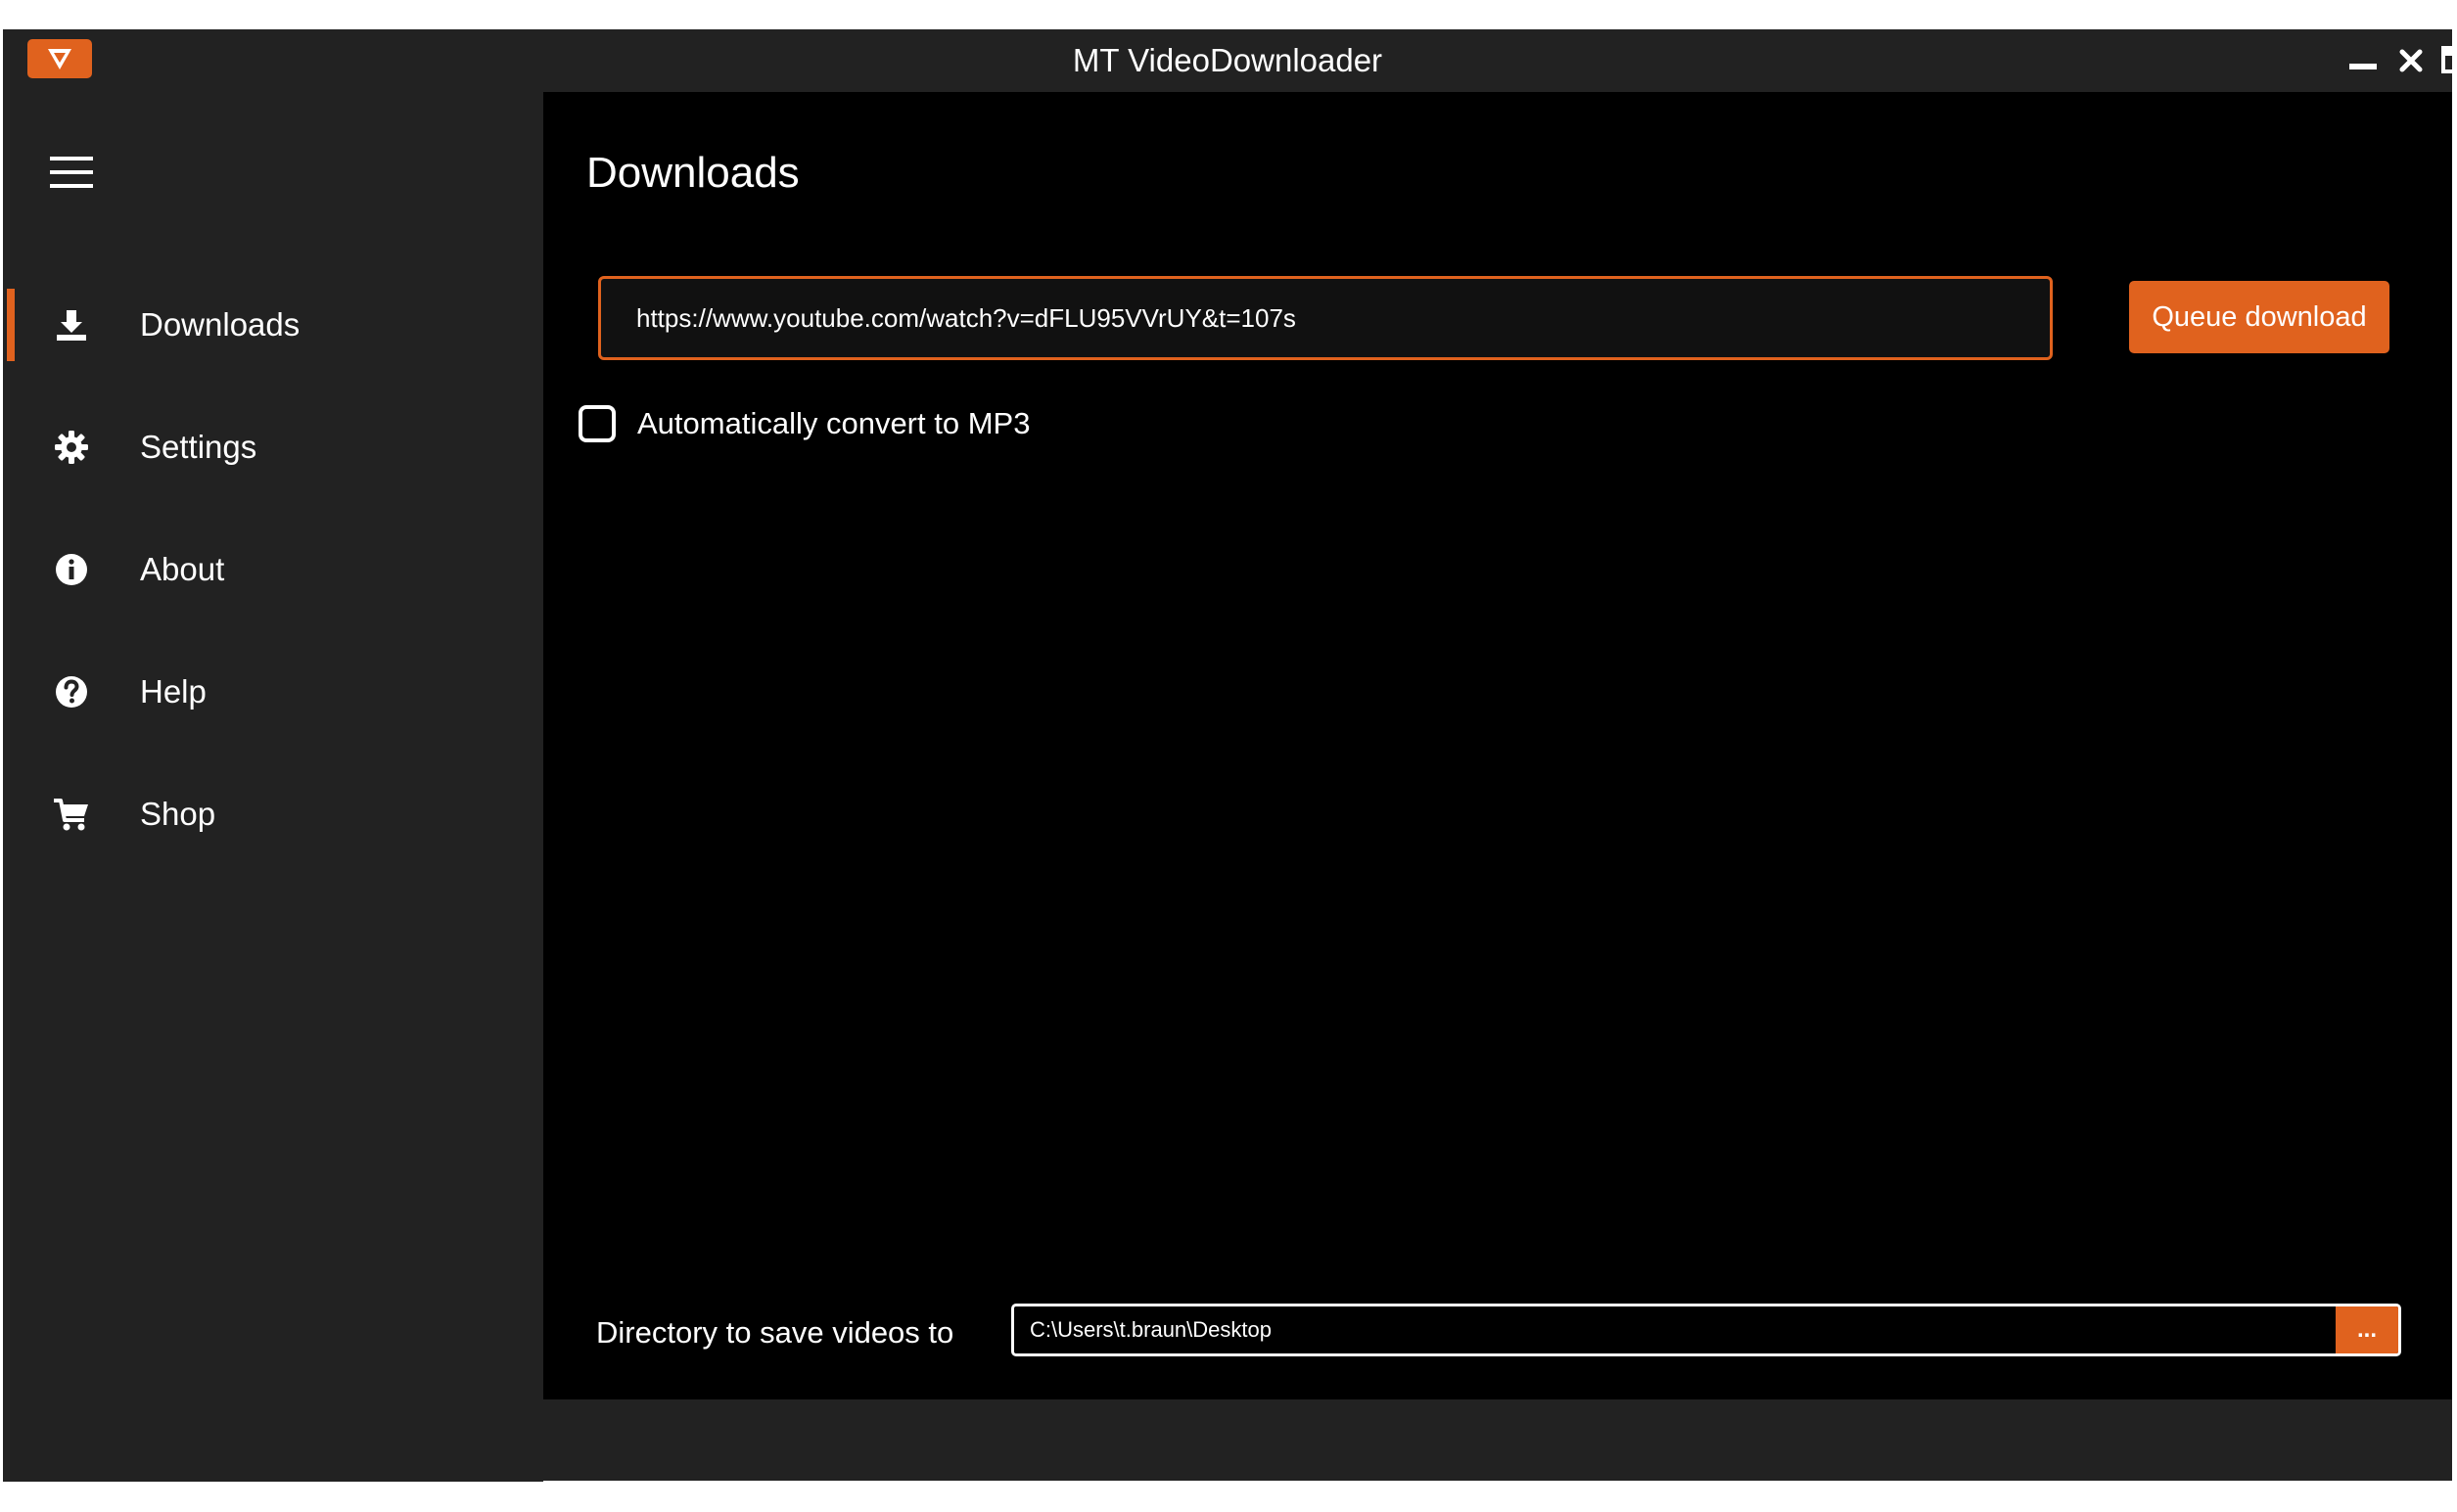 The width and height of the screenshot is (2457, 1512). I want to click on download-icon, so click(72, 324).